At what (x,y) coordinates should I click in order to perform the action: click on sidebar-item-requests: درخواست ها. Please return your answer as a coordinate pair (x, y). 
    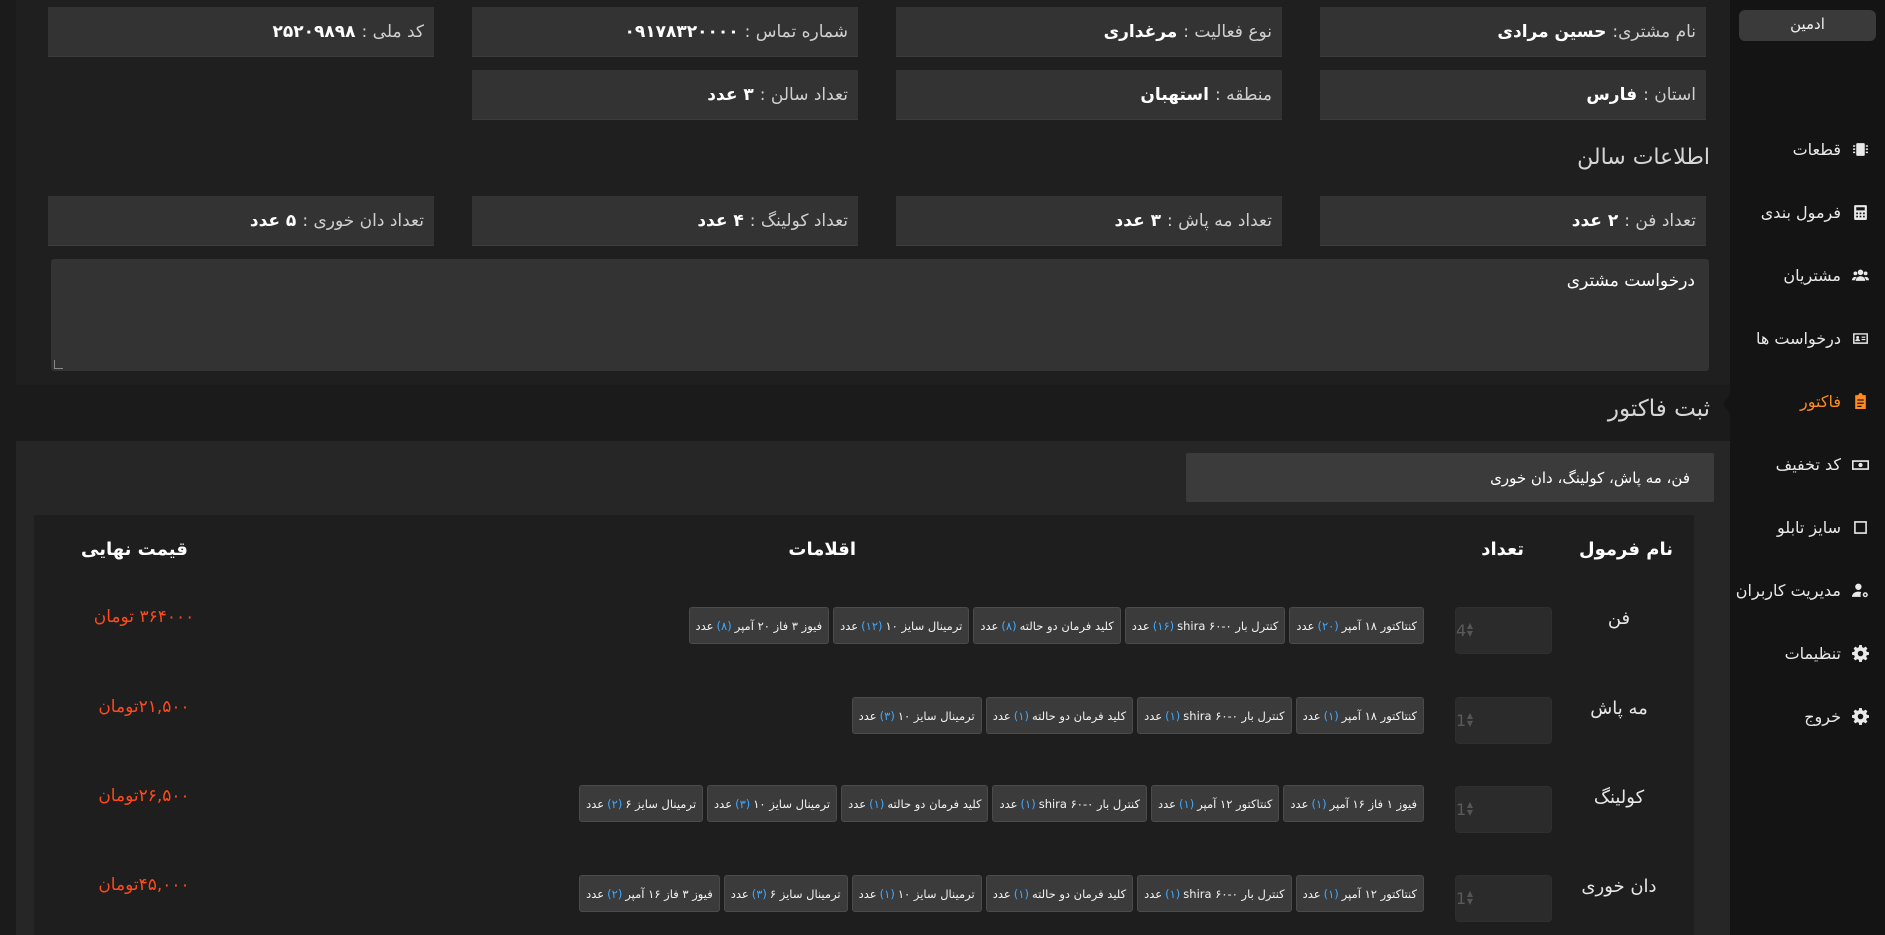
    Looking at the image, I should click on (1807, 338).